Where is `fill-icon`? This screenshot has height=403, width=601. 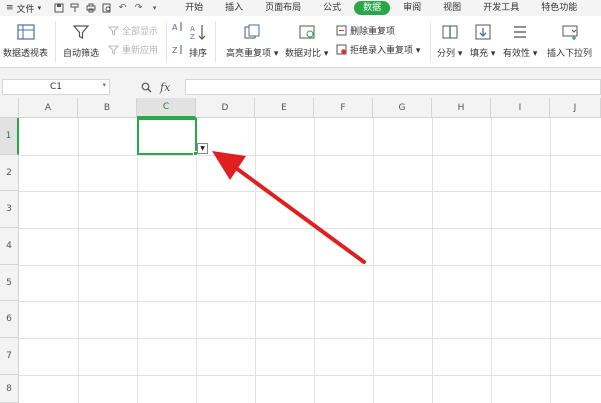 fill-icon is located at coordinates (483, 32).